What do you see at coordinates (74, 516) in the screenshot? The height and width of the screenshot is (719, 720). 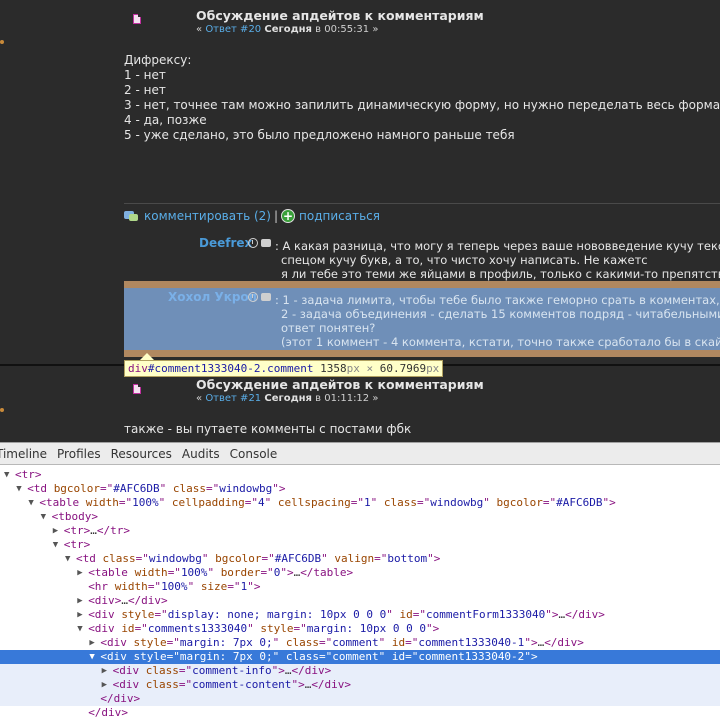 I see `dom-node-markup: <tbody>` at bounding box center [74, 516].